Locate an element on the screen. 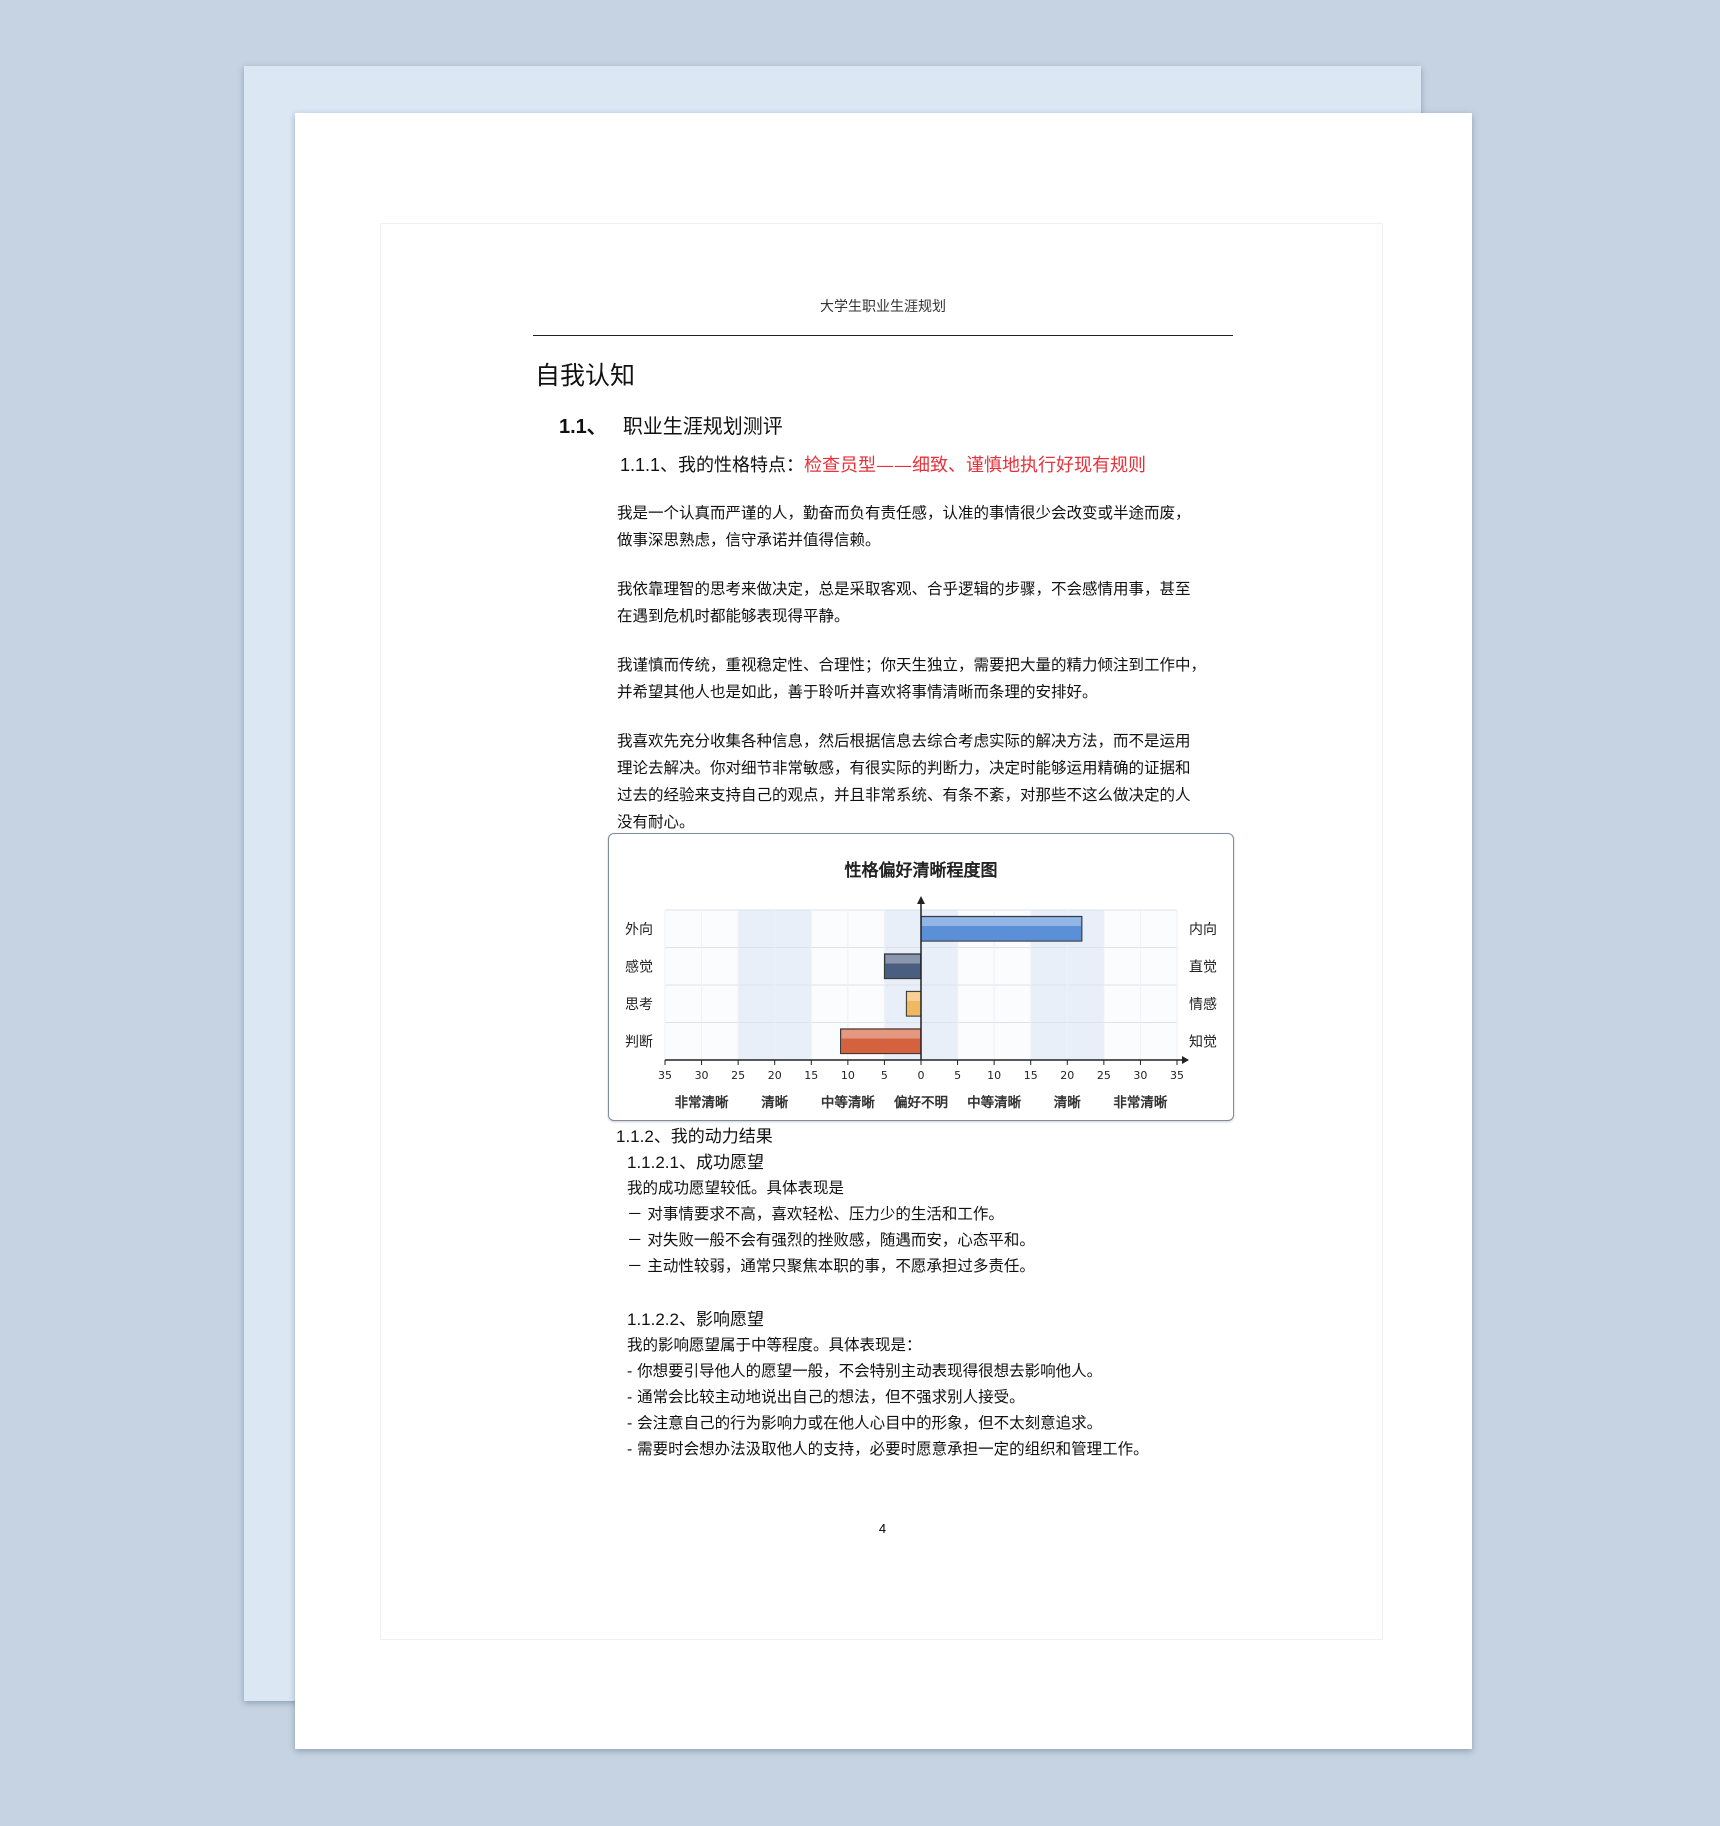  paragraph-line: 理论去解决。你对细节非常敏感，有很实际的判断力，决定时能够运用精确的证据和 is located at coordinates (904, 768).